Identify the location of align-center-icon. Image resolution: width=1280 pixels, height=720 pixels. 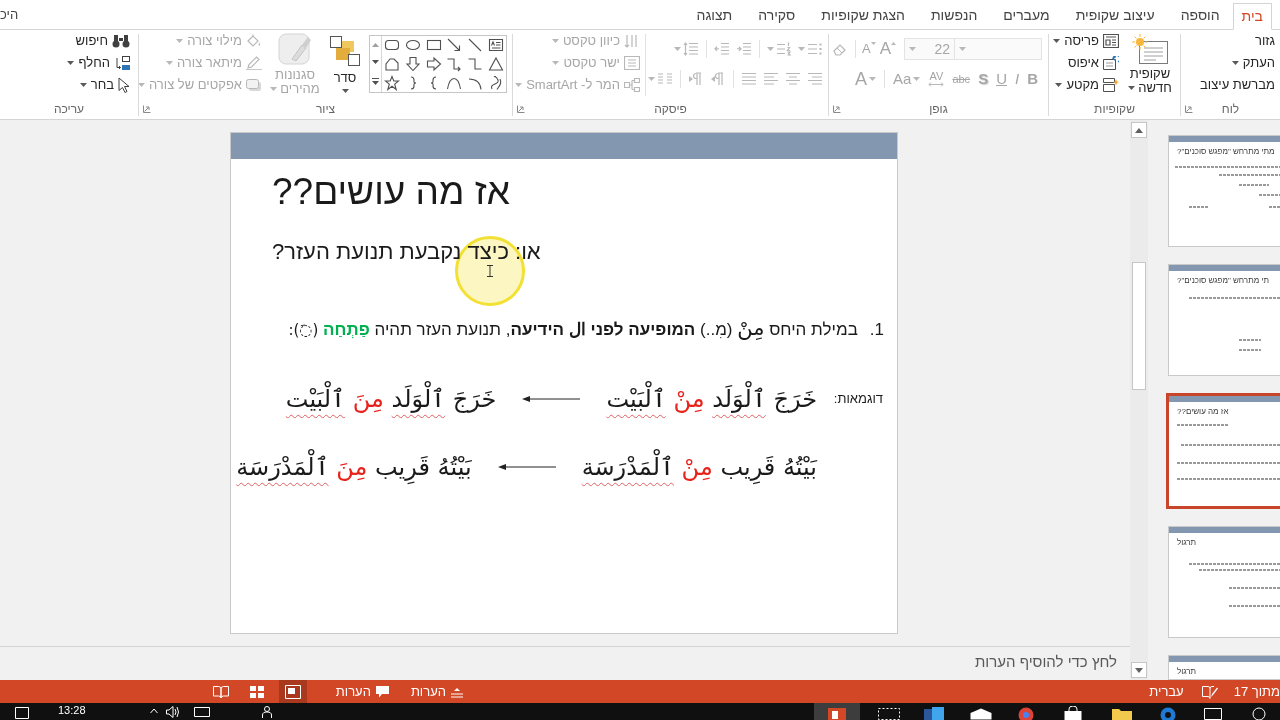
(793, 79).